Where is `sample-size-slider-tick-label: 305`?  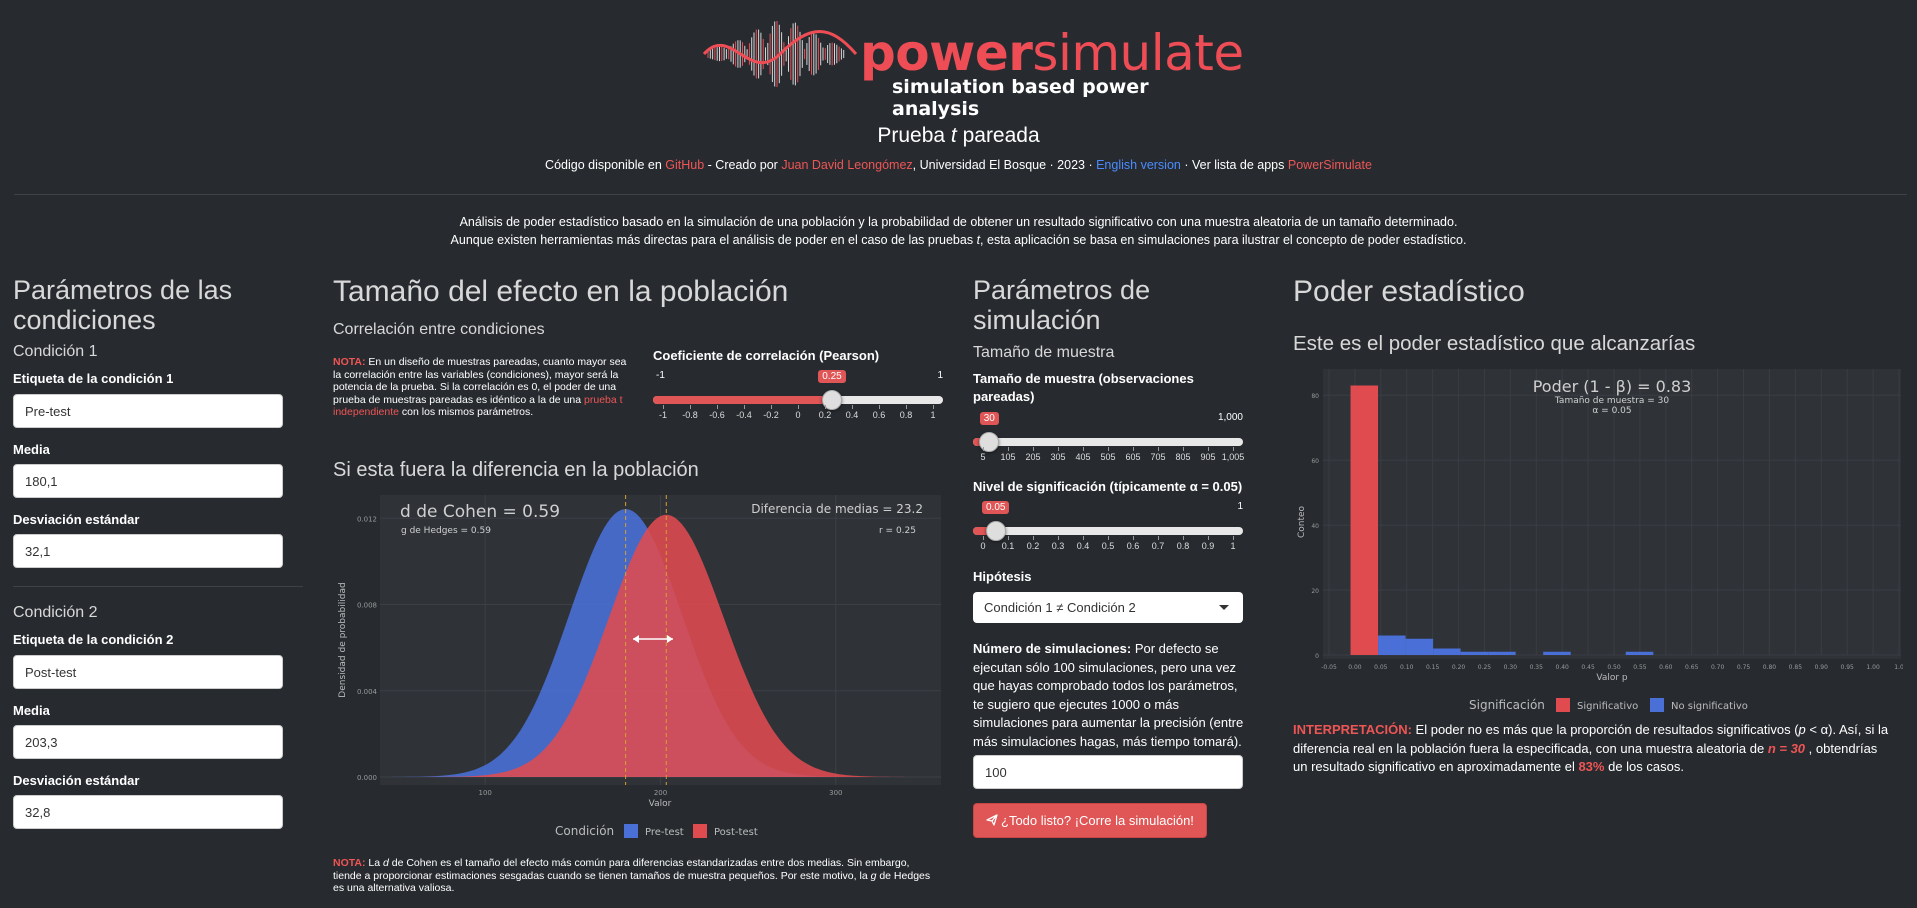
sample-size-slider-tick-label: 305 is located at coordinates (1058, 457).